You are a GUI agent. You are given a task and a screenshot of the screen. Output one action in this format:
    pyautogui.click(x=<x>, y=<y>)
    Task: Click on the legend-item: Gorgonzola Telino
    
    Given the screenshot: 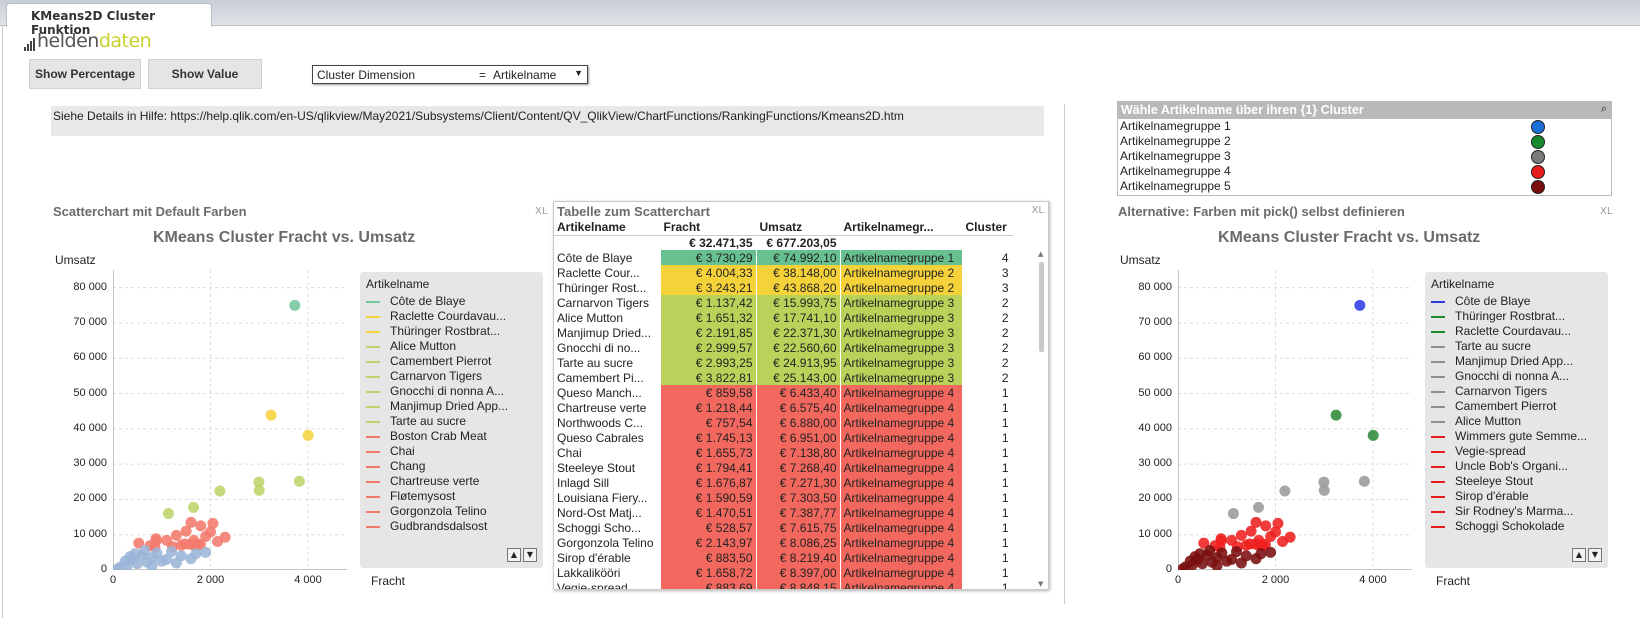 What is the action you would take?
    pyautogui.click(x=426, y=511)
    